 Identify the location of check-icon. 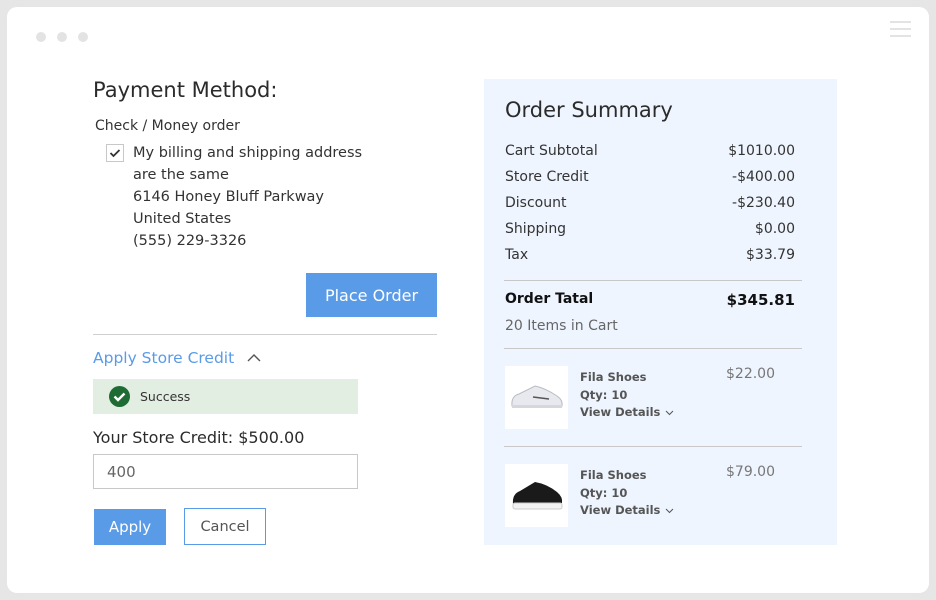
(115, 153).